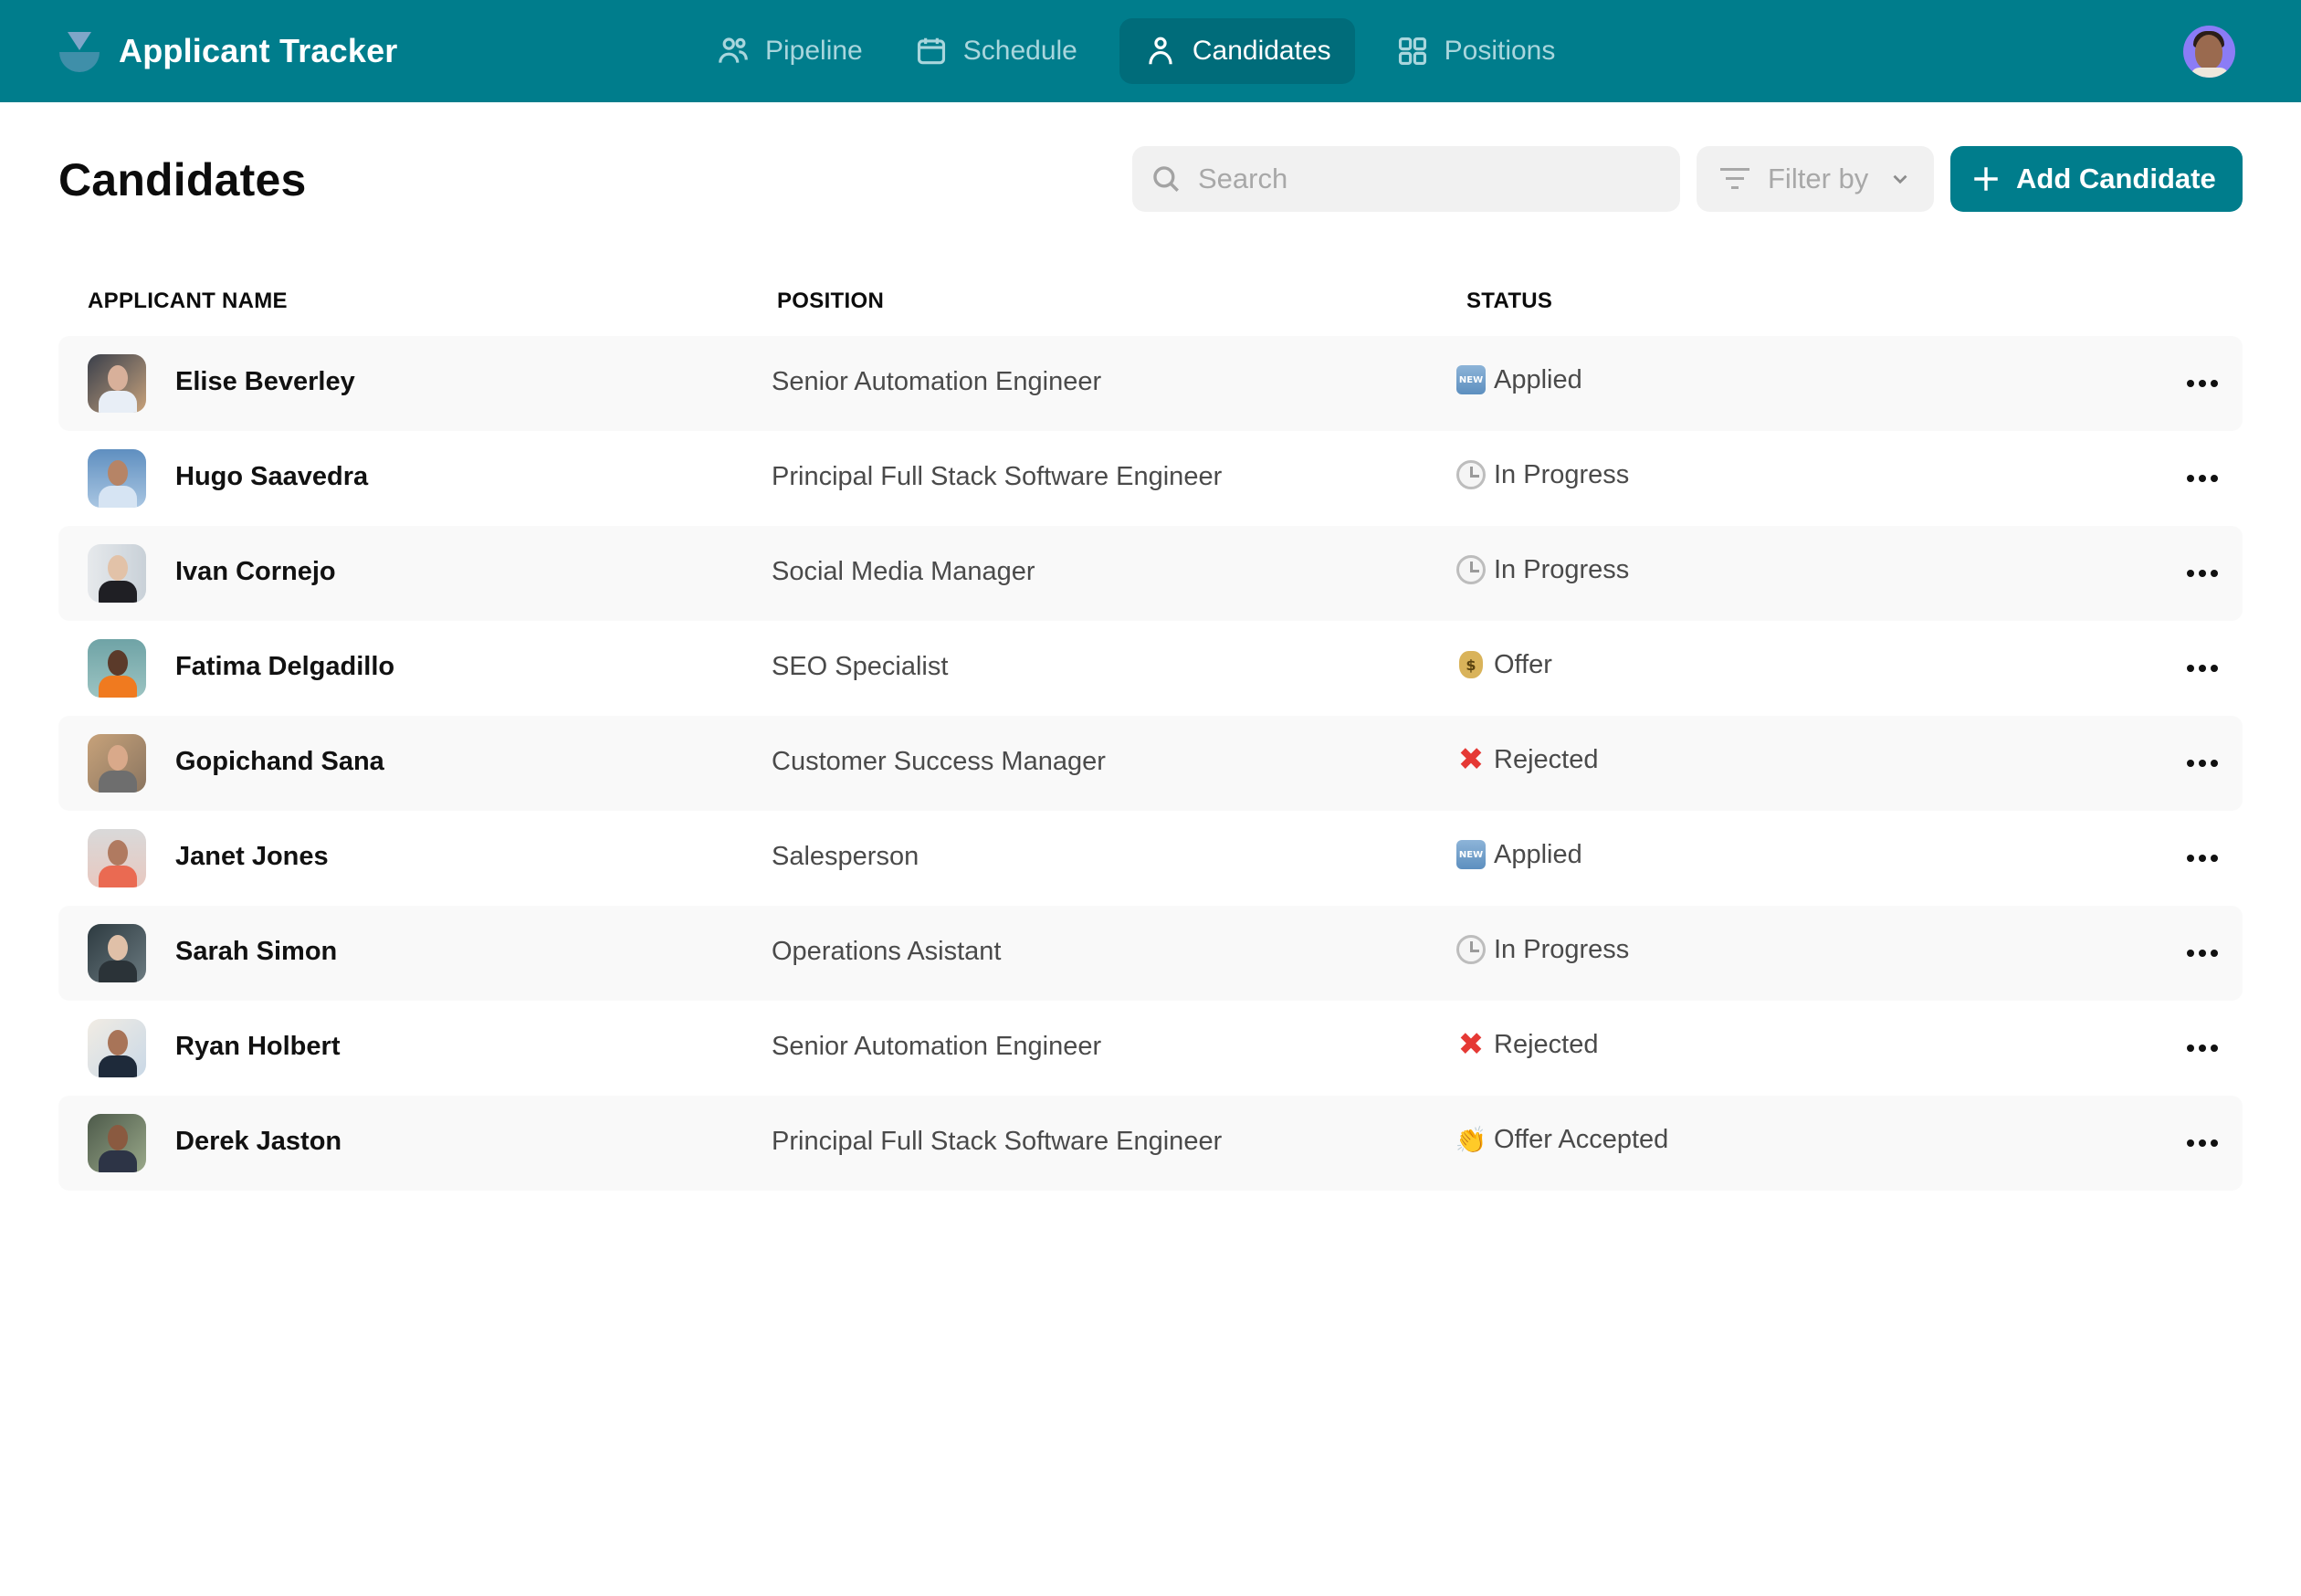 The image size is (2301, 1596). I want to click on candidate-position: Salesperson, so click(845, 856).